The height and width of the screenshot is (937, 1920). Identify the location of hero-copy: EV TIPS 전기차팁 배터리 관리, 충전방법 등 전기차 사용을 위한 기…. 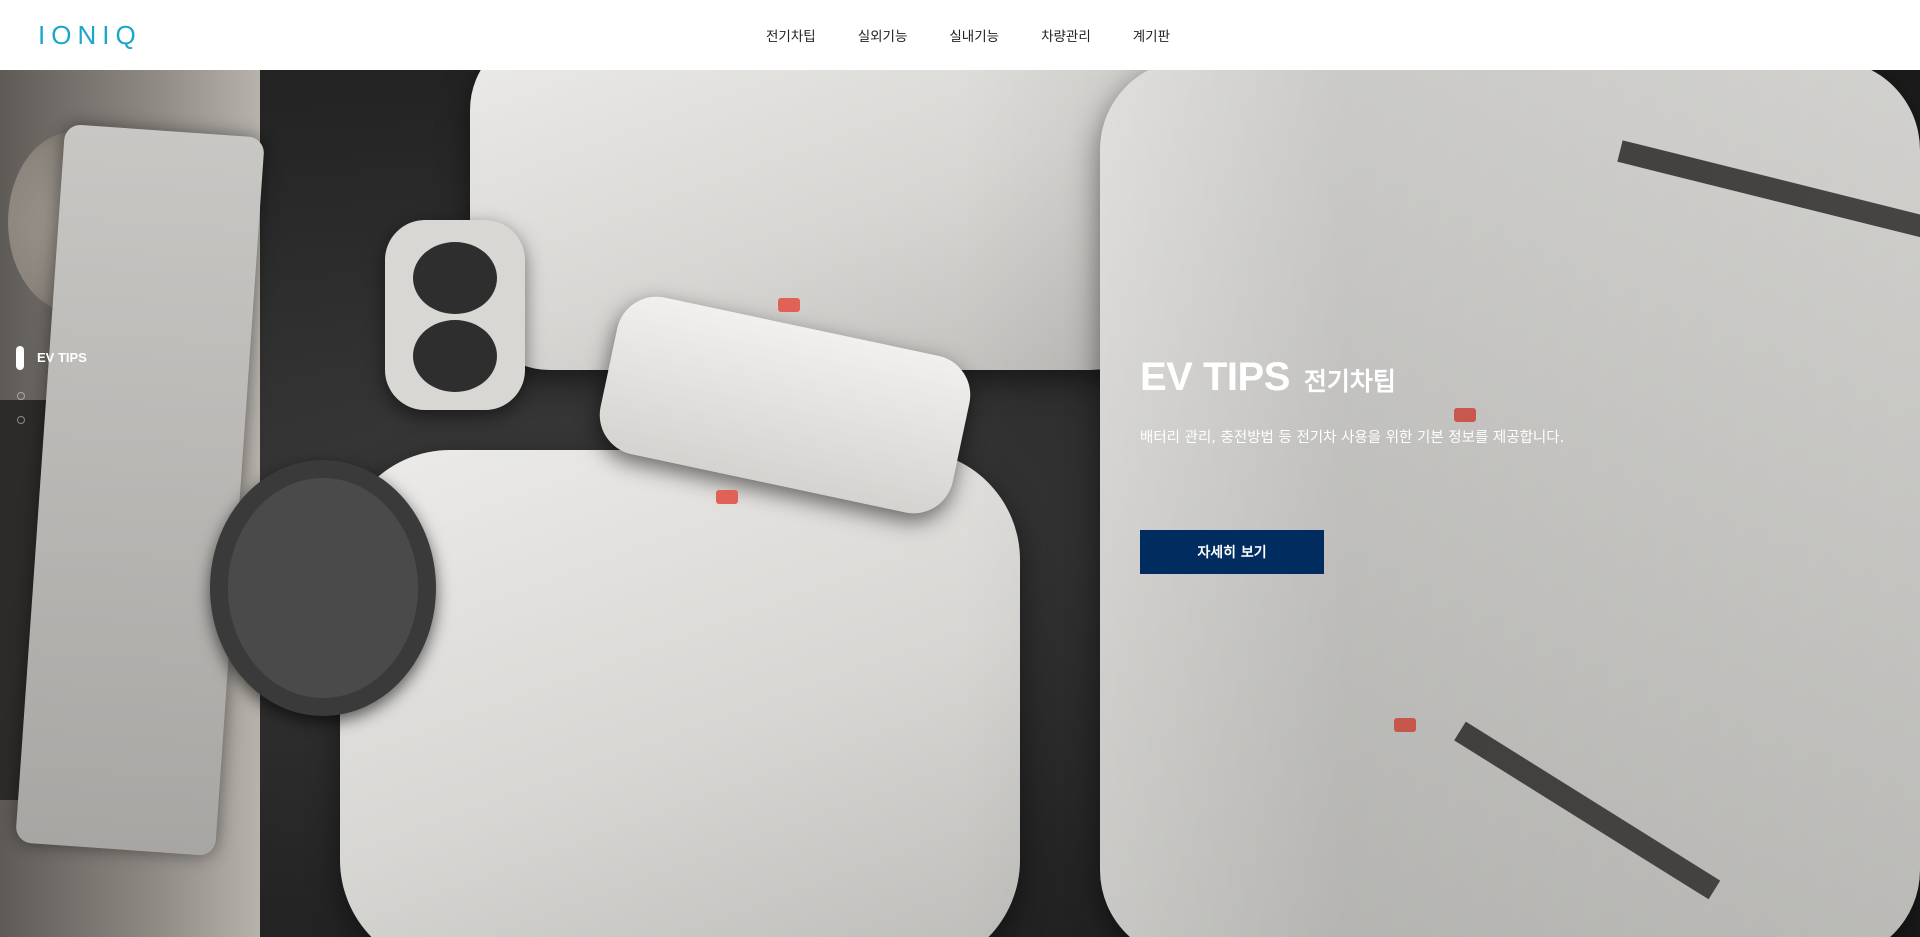
(1352, 464).